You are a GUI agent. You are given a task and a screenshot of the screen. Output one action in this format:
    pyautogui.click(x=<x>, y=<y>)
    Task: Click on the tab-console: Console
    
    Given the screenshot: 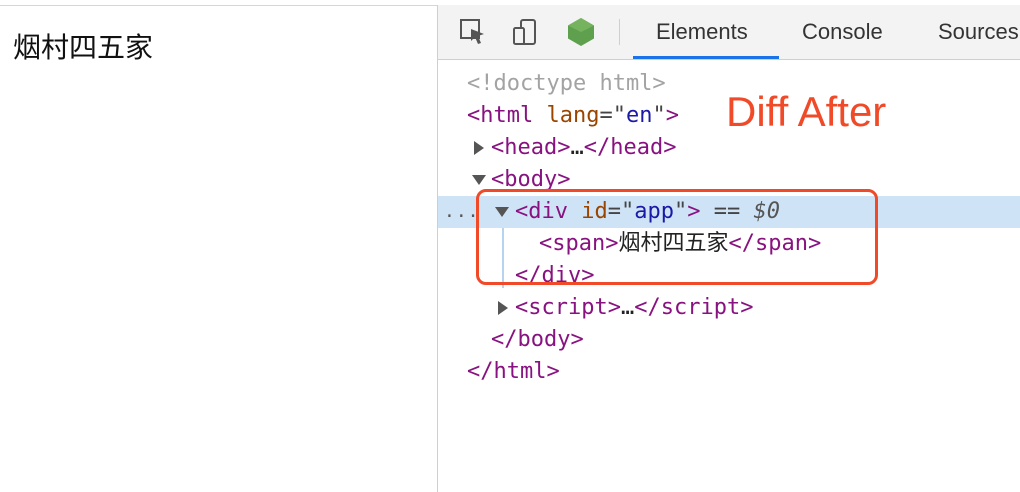 What is the action you would take?
    pyautogui.click(x=842, y=32)
    